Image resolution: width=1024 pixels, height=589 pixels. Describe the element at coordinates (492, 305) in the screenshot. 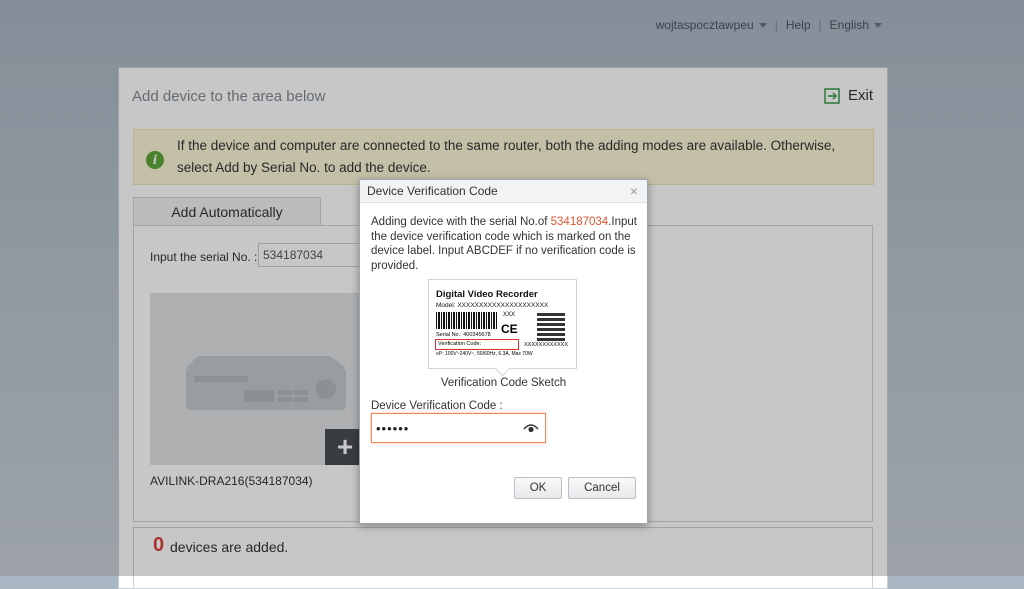

I see `sketch-model: Model: XXXXXXXXXXXXXXXXXXXXX` at that location.